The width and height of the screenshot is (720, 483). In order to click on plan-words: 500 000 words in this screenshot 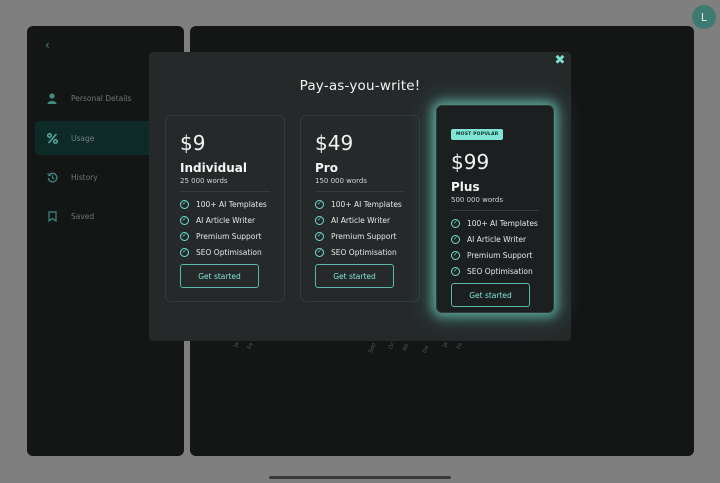, I will do `click(477, 200)`.